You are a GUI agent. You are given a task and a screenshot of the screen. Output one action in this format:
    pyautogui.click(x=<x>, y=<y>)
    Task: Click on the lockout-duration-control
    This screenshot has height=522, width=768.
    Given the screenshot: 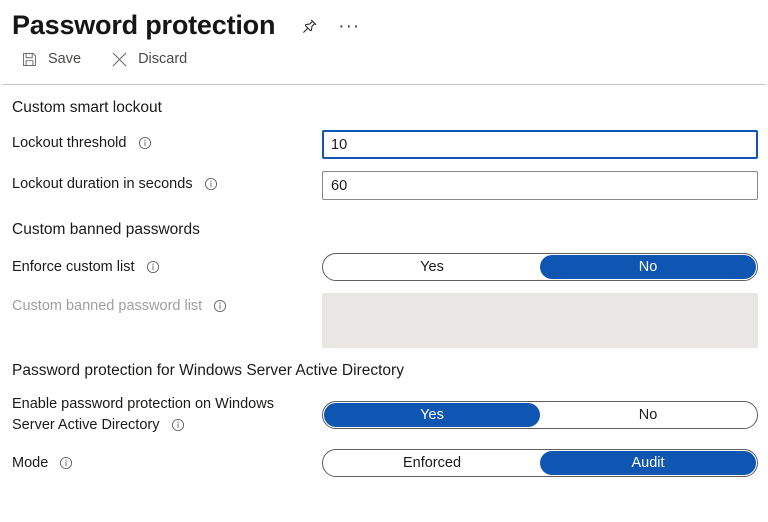 What is the action you would take?
    pyautogui.click(x=545, y=185)
    